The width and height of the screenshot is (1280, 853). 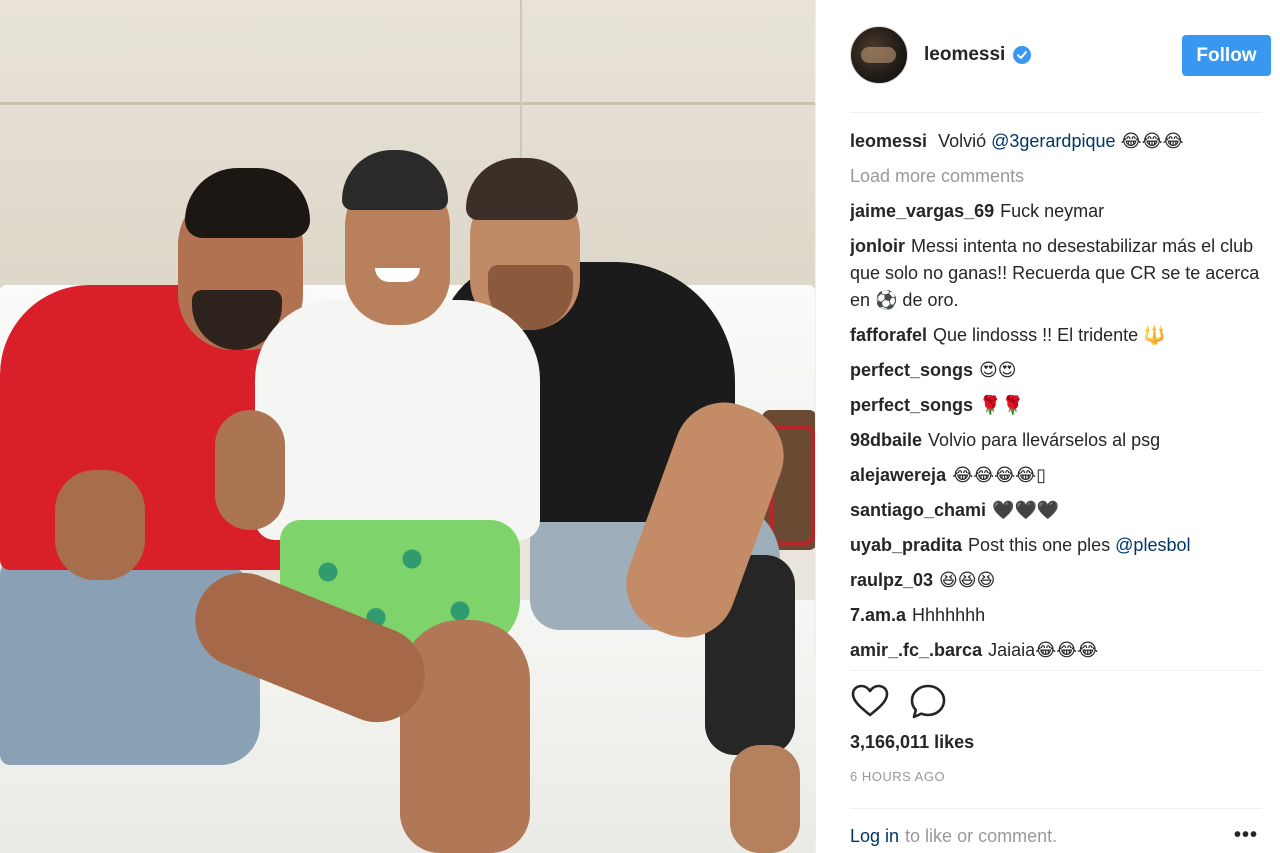 What do you see at coordinates (1152, 141) in the screenshot?
I see `caption-emoji: 😂😂😂` at bounding box center [1152, 141].